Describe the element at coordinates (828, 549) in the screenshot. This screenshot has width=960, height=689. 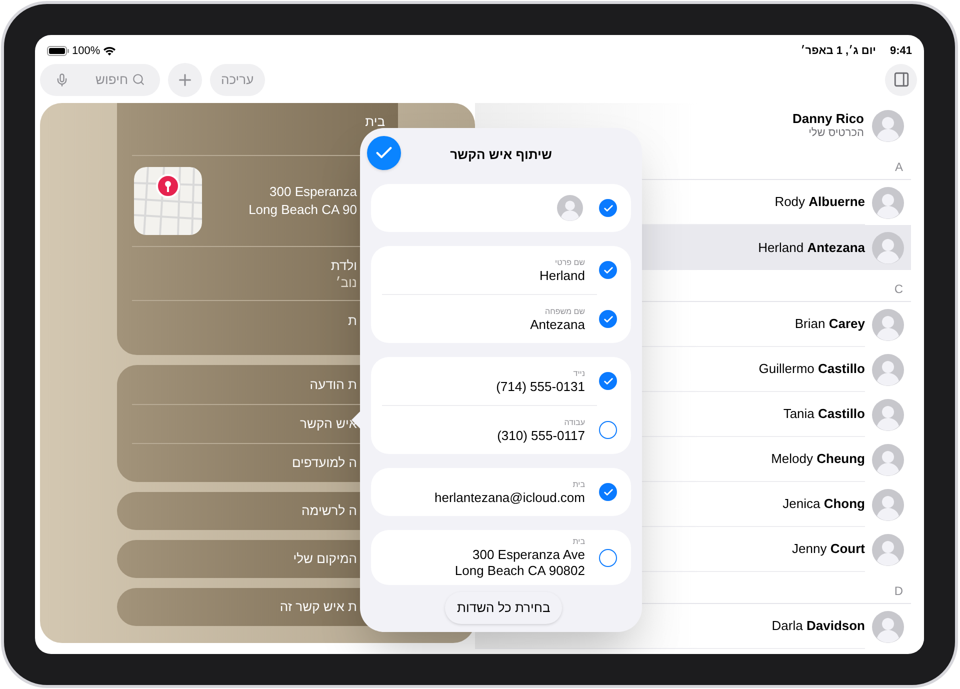
I see `contact-name: Jenny Court` at that location.